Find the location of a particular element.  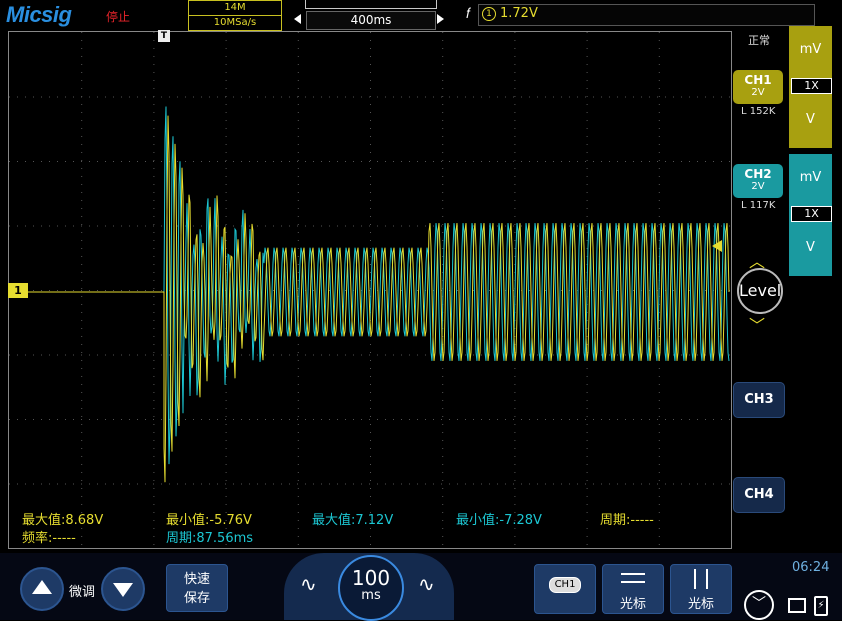

ch1-max-measure: 最大值:8.68V is located at coordinates (63, 520).